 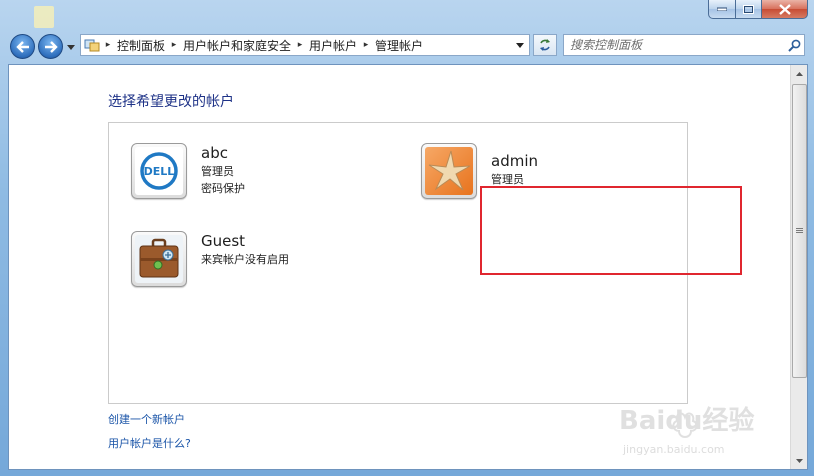 I want to click on close-icon, so click(x=784, y=9).